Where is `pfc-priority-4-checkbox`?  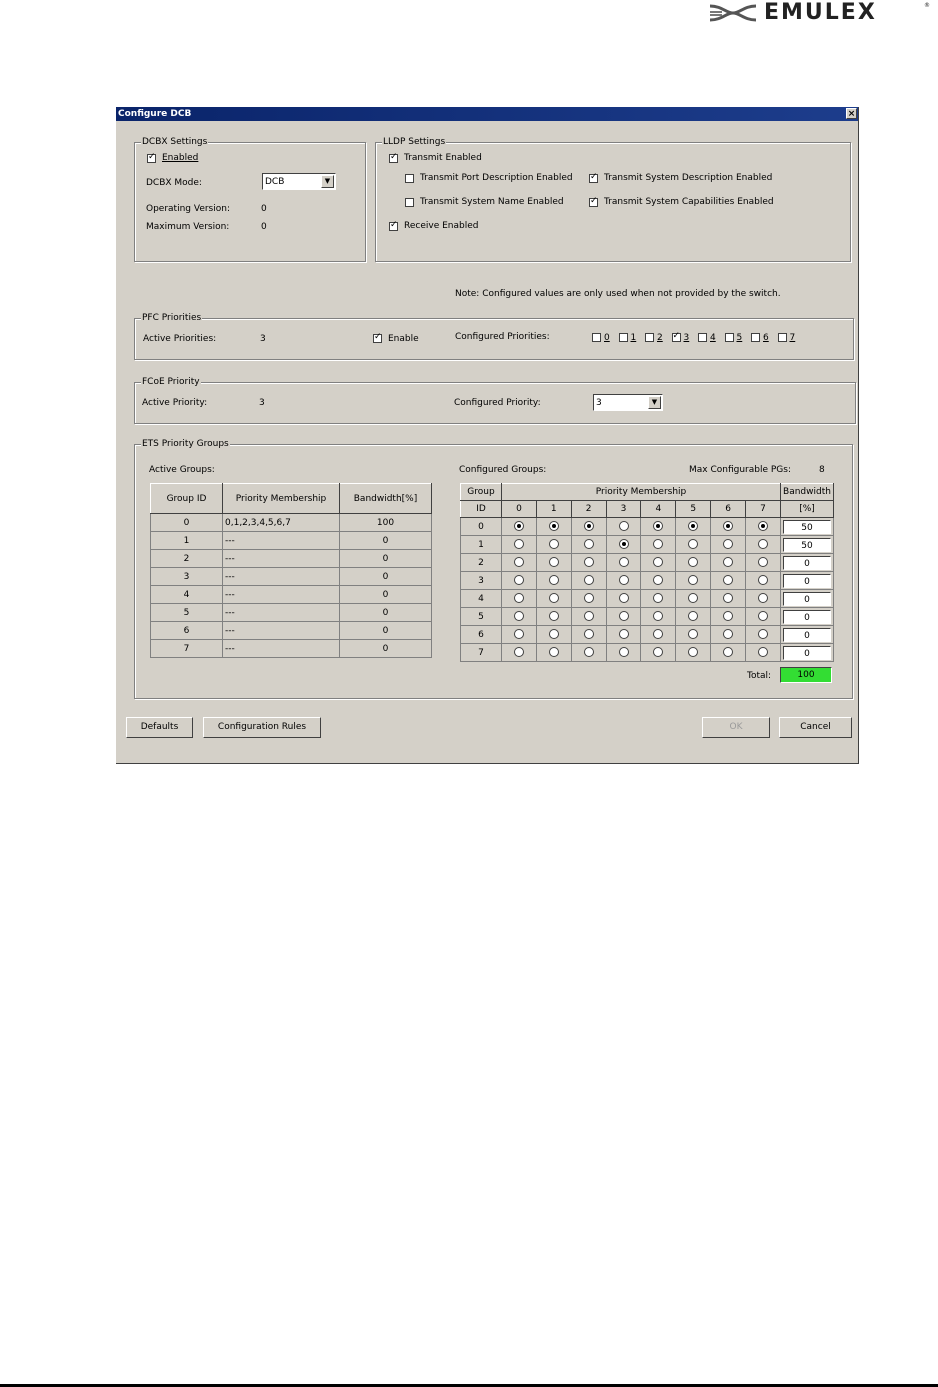
pfc-priority-4-checkbox is located at coordinates (702, 337).